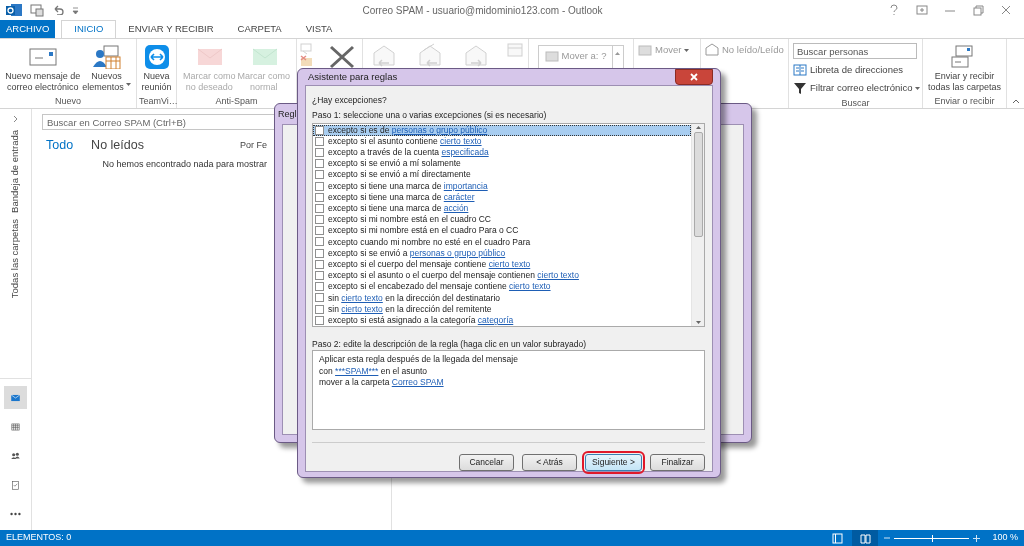  What do you see at coordinates (401, 197) in the screenshot?
I see `condition-text: excepto si tiene una marca de carácter` at bounding box center [401, 197].